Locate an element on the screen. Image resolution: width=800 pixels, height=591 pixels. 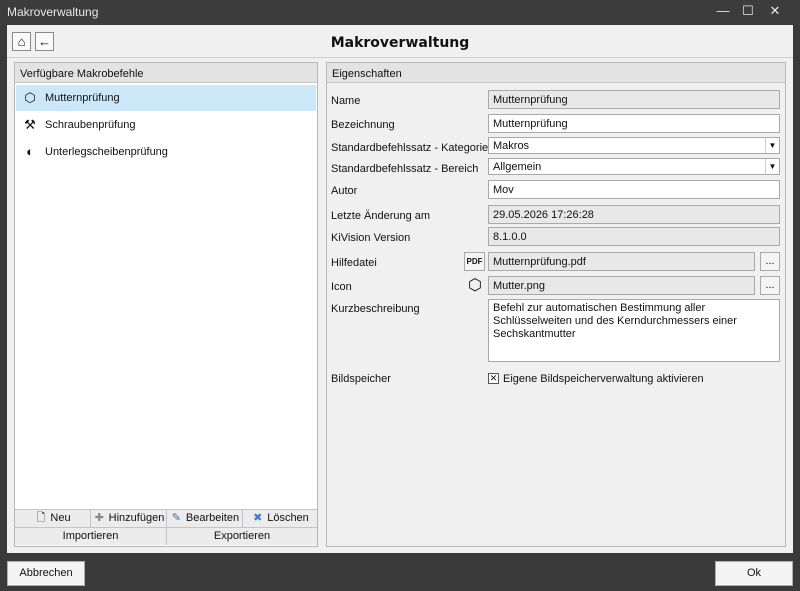
window-title: Makroverwaltung is located at coordinates (53, 12).